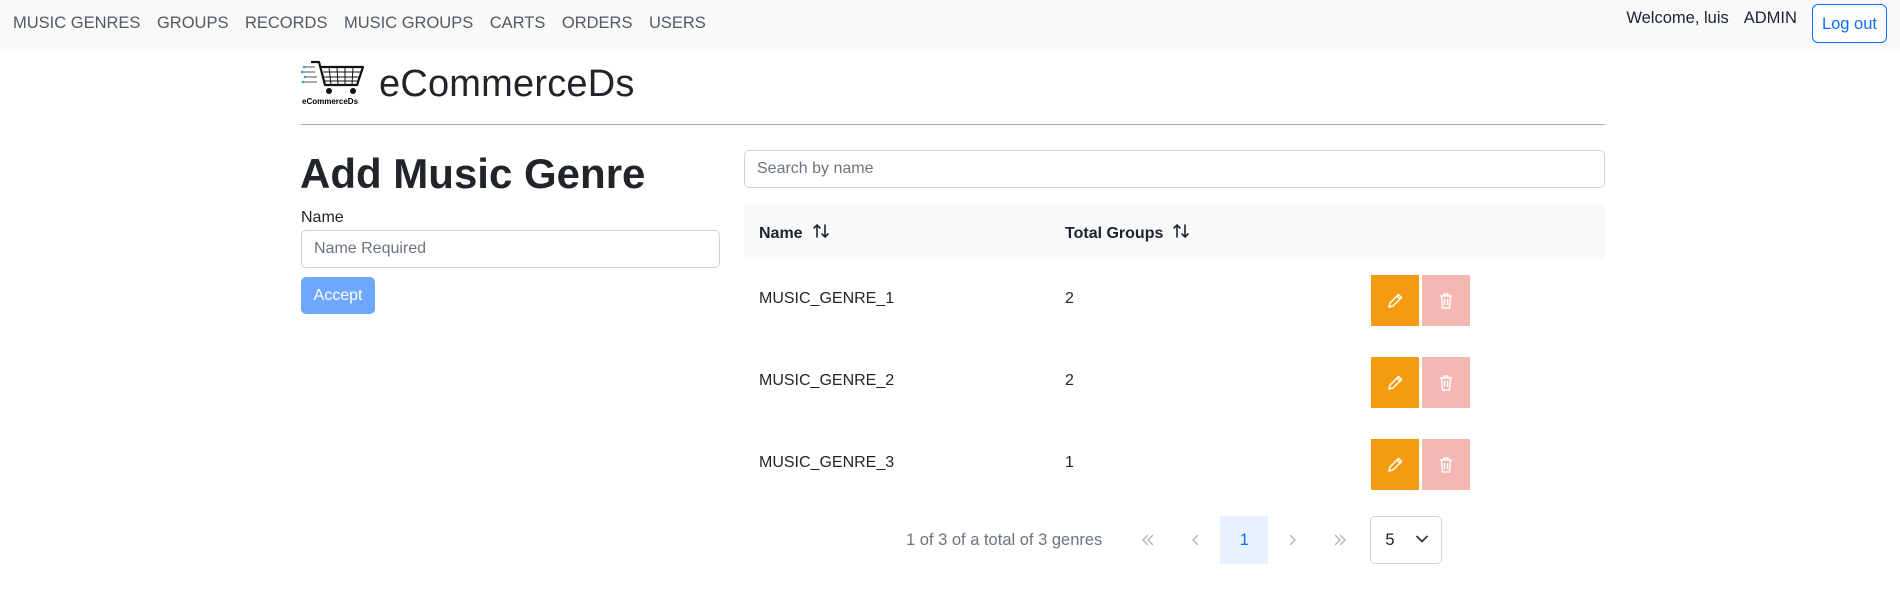 This screenshot has height=602, width=1900. Describe the element at coordinates (334, 84) in the screenshot. I see `cart-logo-icon: eCommerceDs` at that location.